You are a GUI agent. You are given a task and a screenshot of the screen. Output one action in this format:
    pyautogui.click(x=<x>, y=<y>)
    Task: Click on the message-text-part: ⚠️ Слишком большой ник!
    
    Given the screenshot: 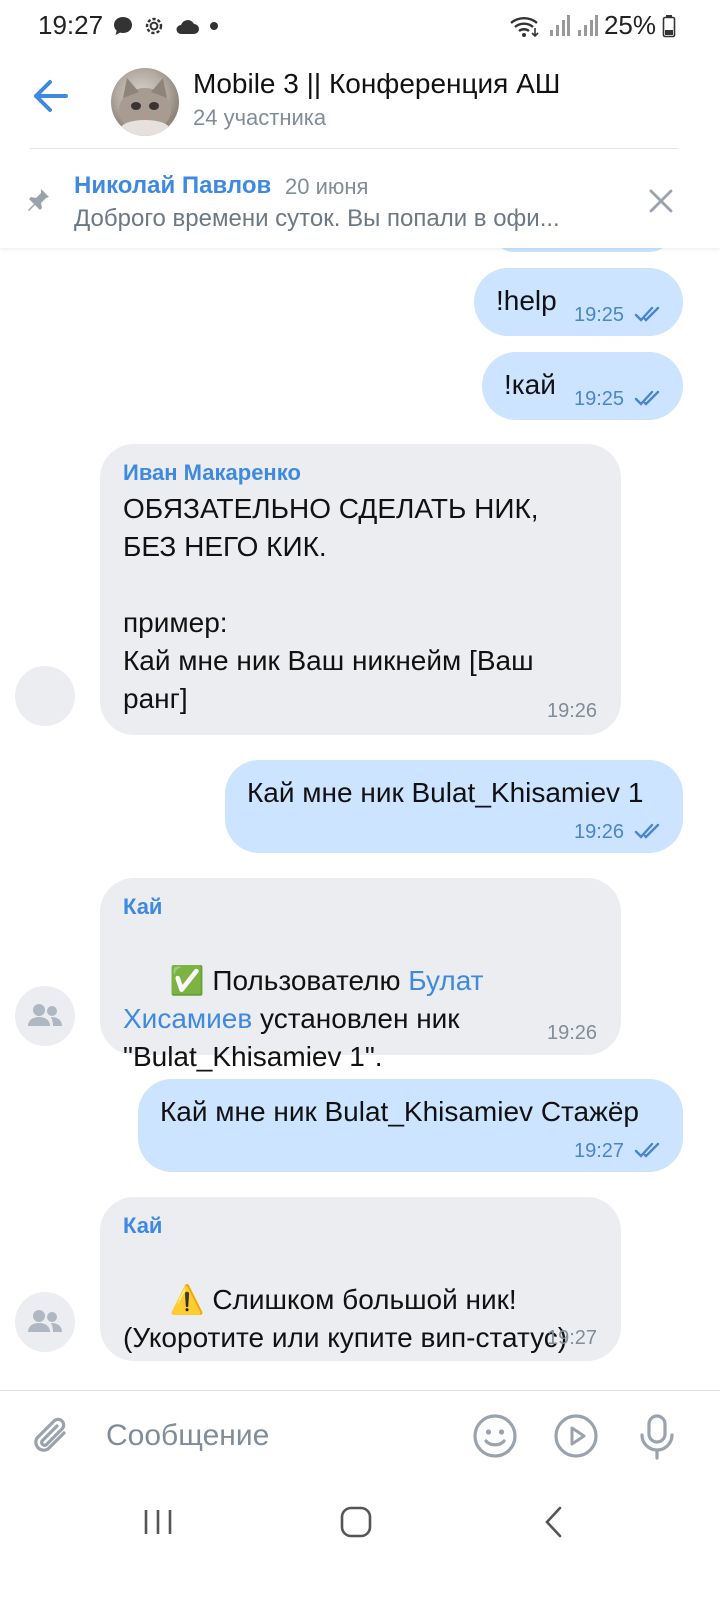 What is the action you would take?
    pyautogui.click(x=343, y=1299)
    